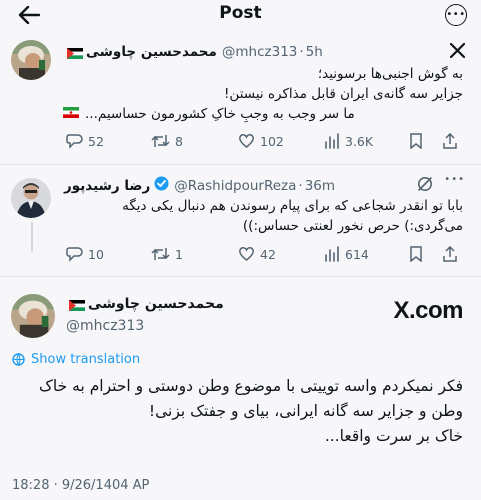 The image size is (481, 500). I want to click on views-button: 614, so click(346, 254).